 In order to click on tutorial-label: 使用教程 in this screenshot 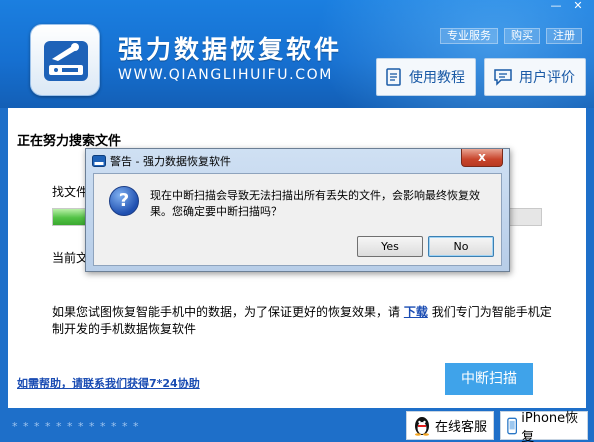, I will do `click(437, 78)`.